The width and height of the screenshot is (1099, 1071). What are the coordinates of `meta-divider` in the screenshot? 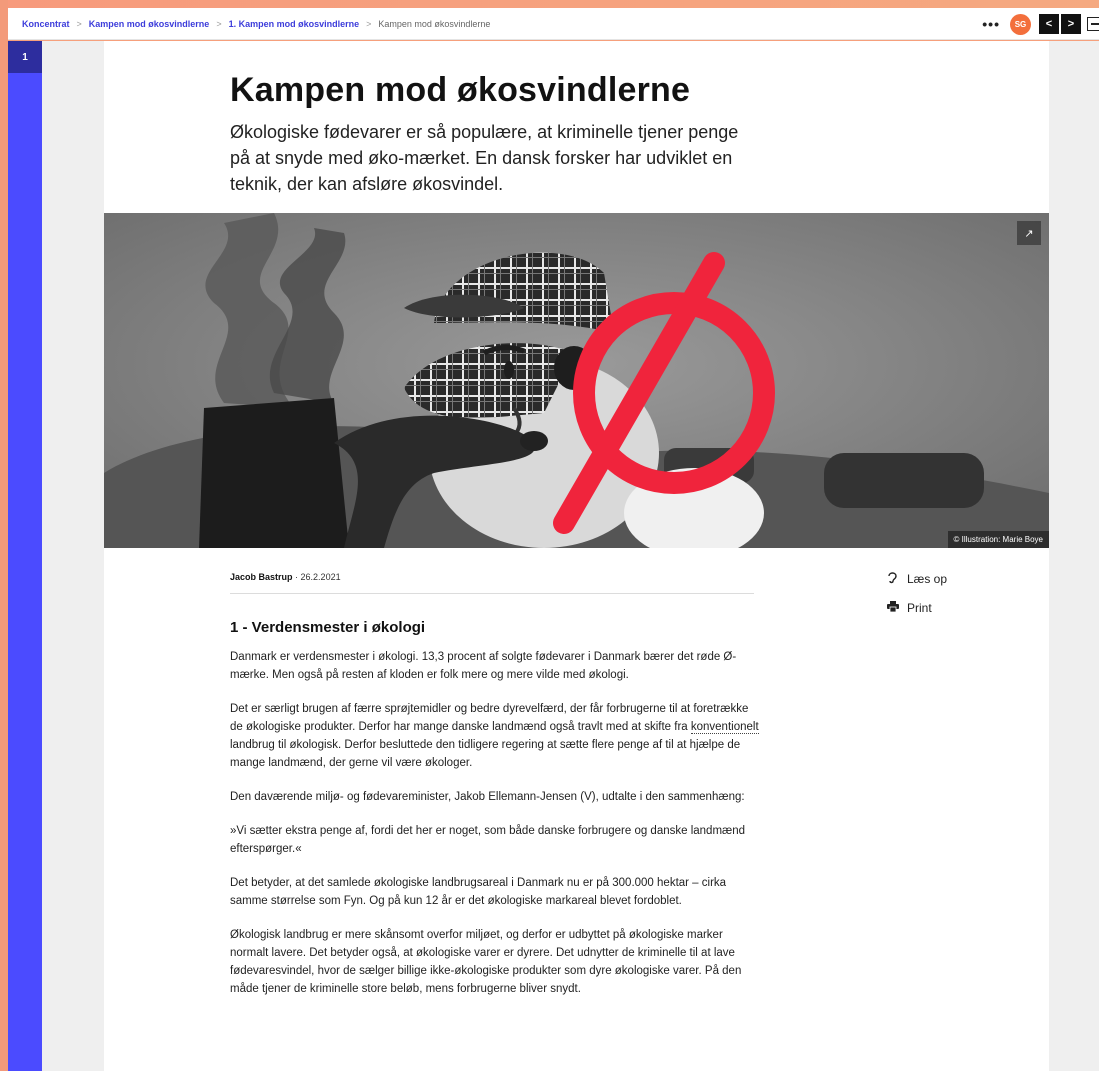 It's located at (492, 593).